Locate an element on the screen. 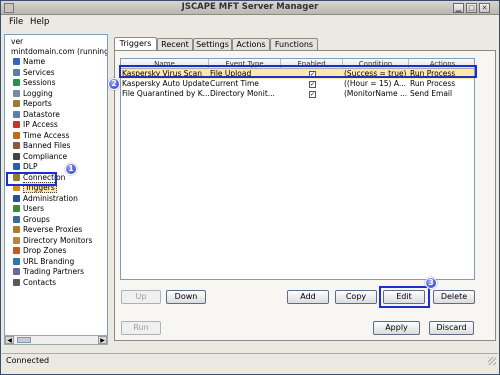 Image resolution: width=500 pixels, height=375 pixels. tab-functions: Functions is located at coordinates (294, 44).